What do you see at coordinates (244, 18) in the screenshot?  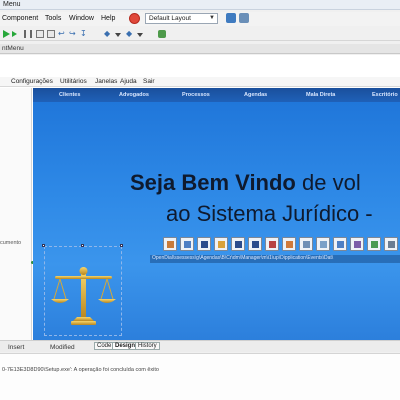 I see `layout-settings-icon` at bounding box center [244, 18].